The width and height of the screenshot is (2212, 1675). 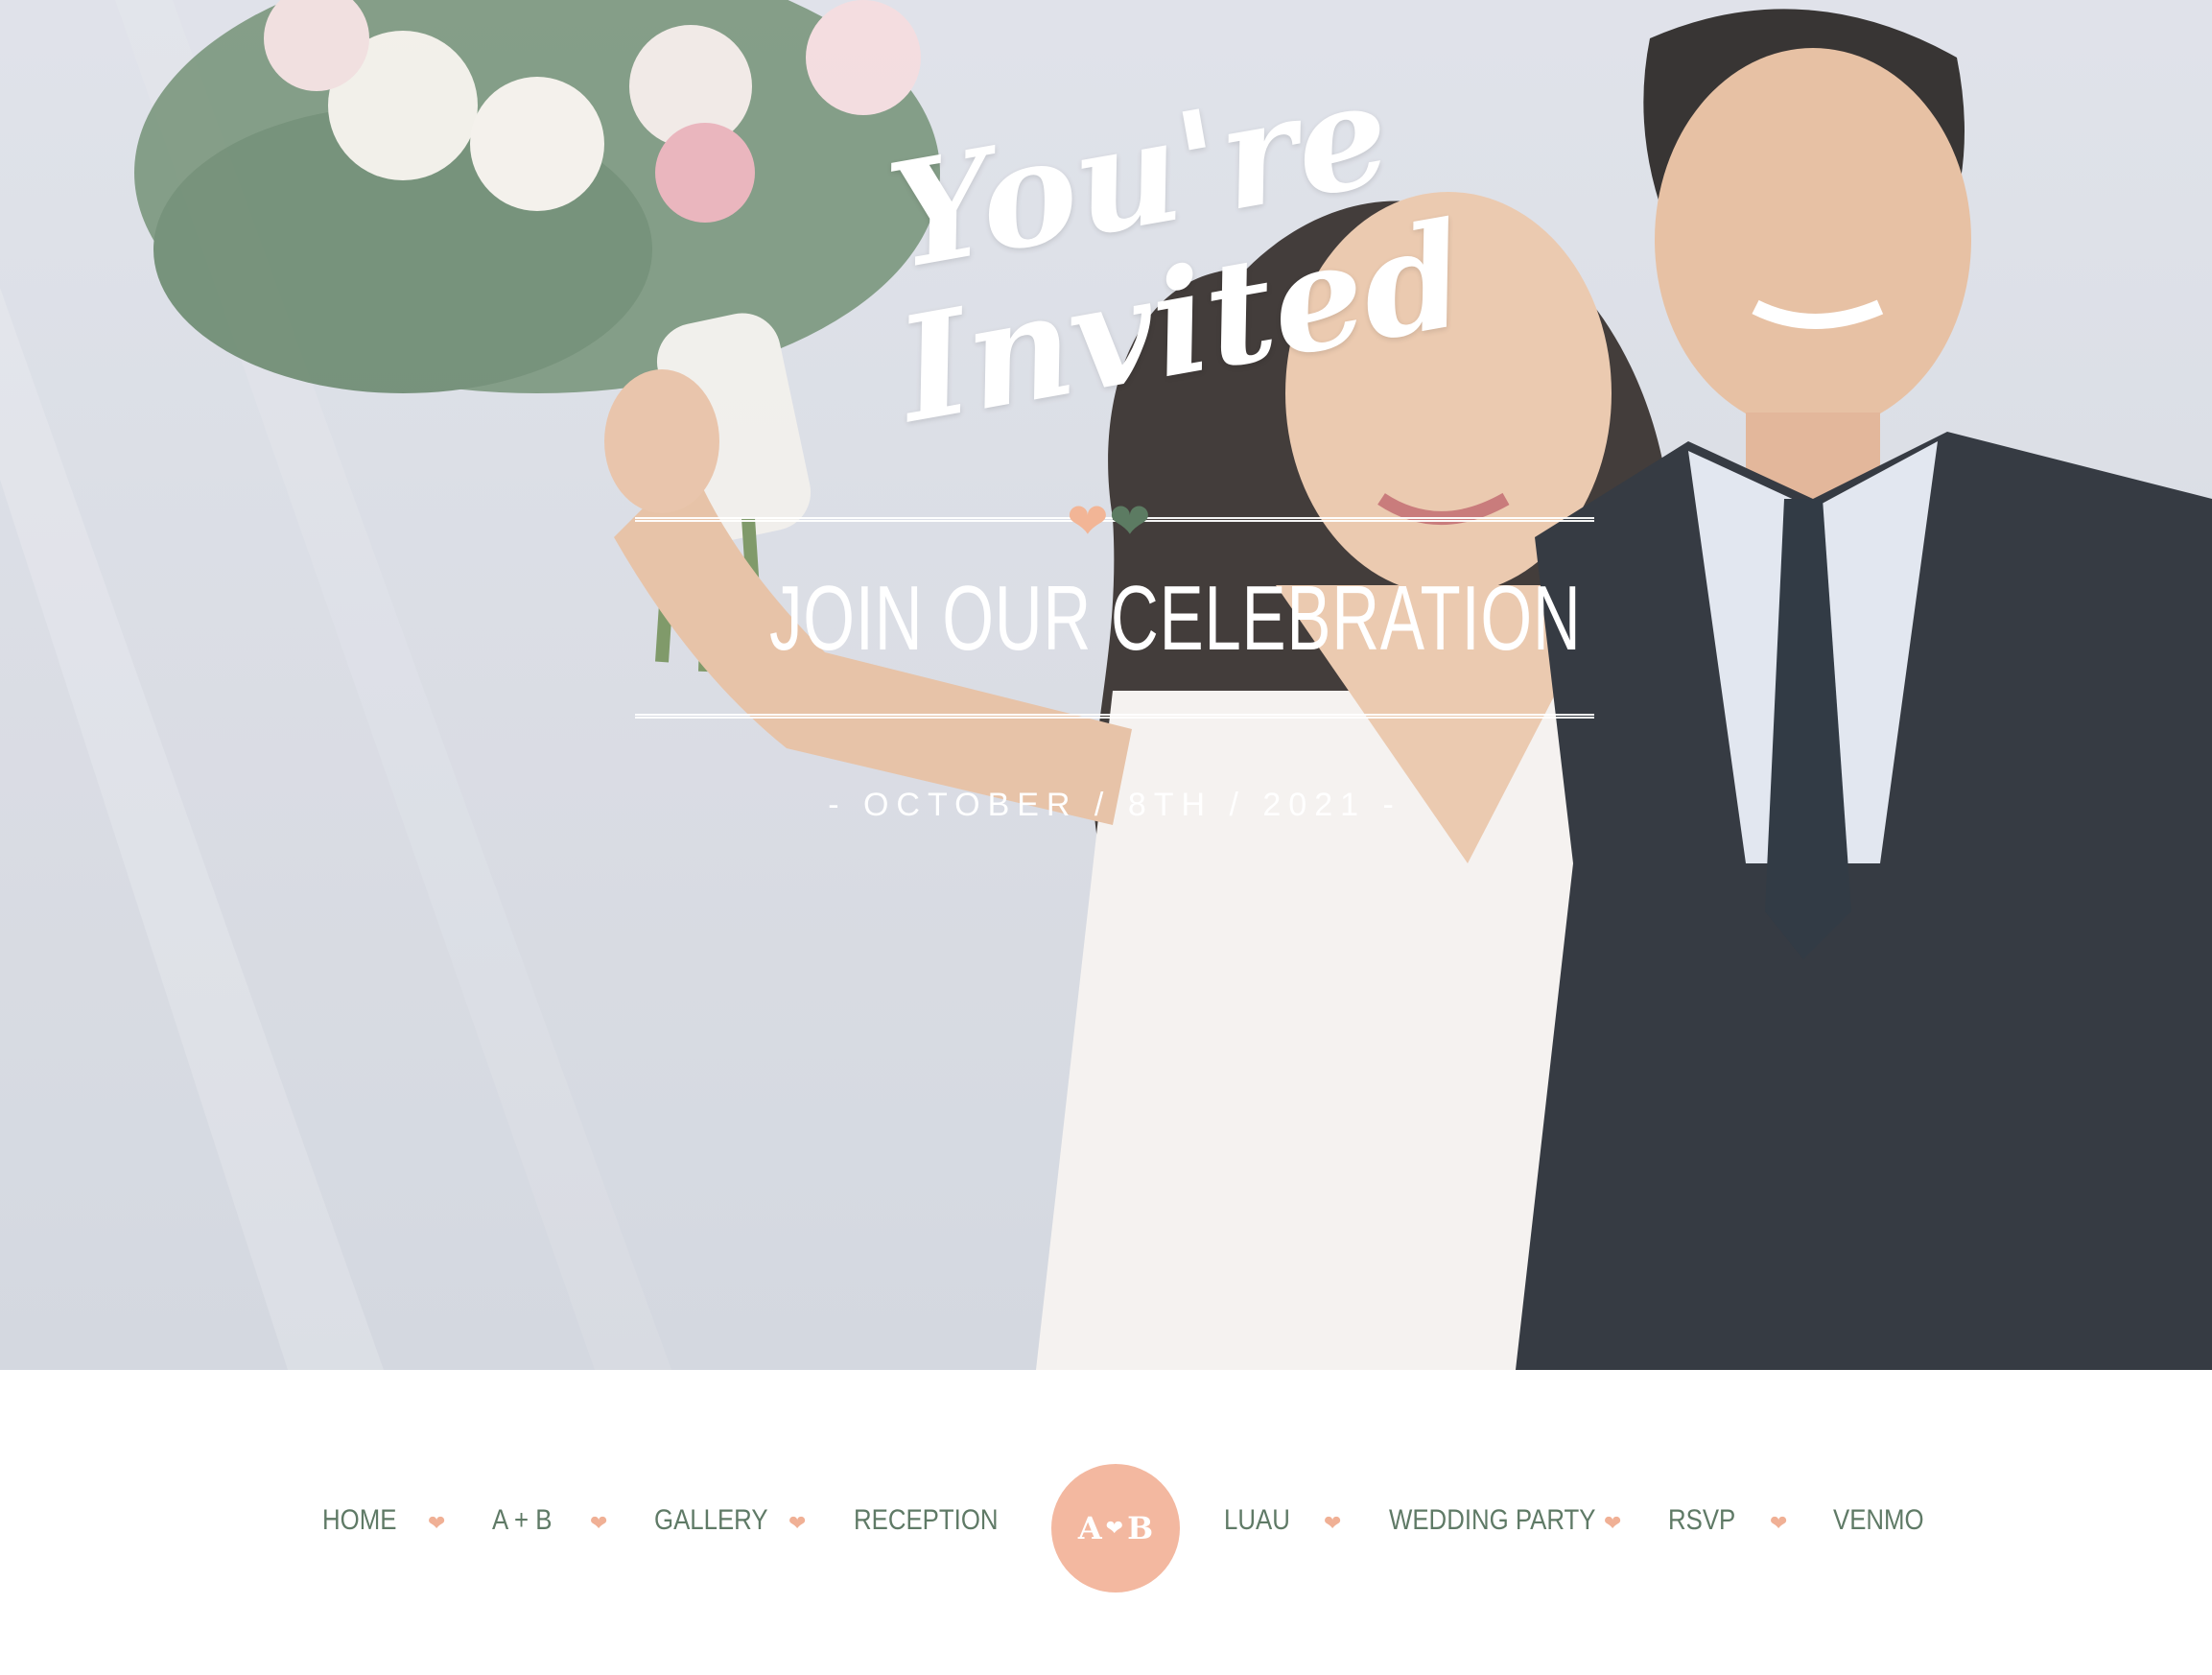 I want to click on script-title: You're Invited, so click(x=1160, y=259).